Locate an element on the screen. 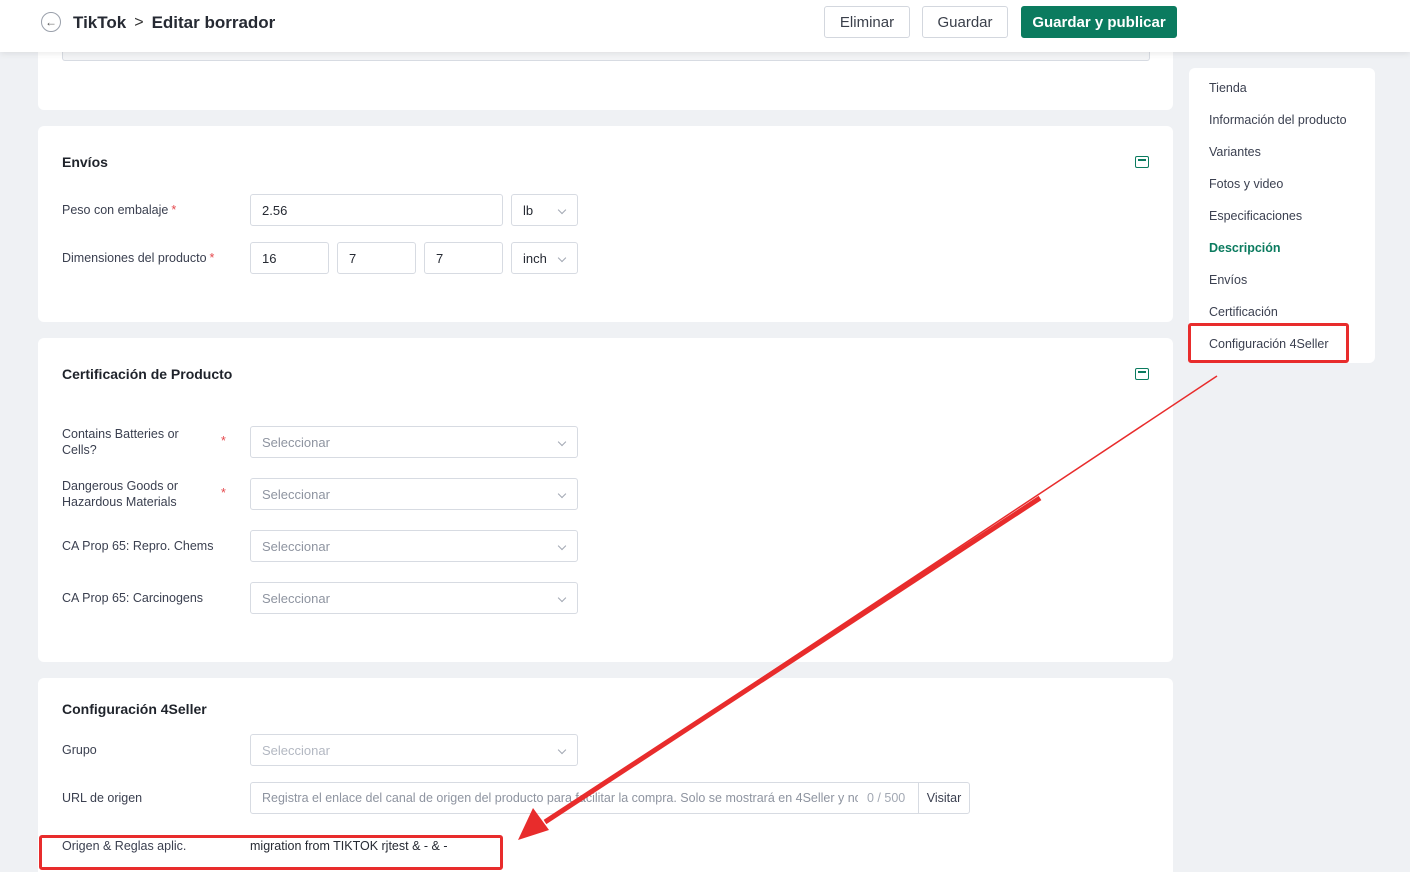 The height and width of the screenshot is (872, 1410). breadcrumb: TikTok > Editar borrador is located at coordinates (174, 23).